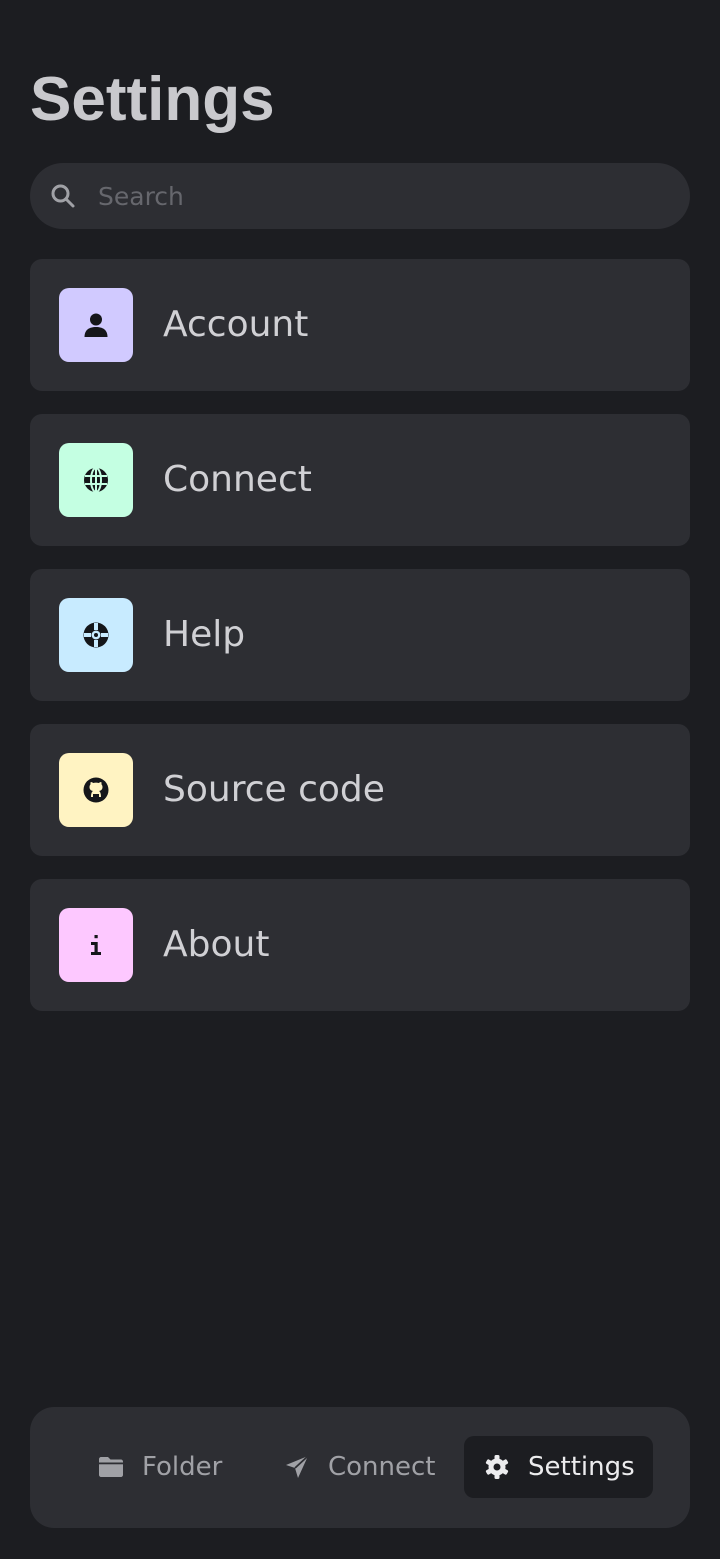 The width and height of the screenshot is (720, 1559). Describe the element at coordinates (274, 789) in the screenshot. I see `menu-item-label: Source code` at that location.